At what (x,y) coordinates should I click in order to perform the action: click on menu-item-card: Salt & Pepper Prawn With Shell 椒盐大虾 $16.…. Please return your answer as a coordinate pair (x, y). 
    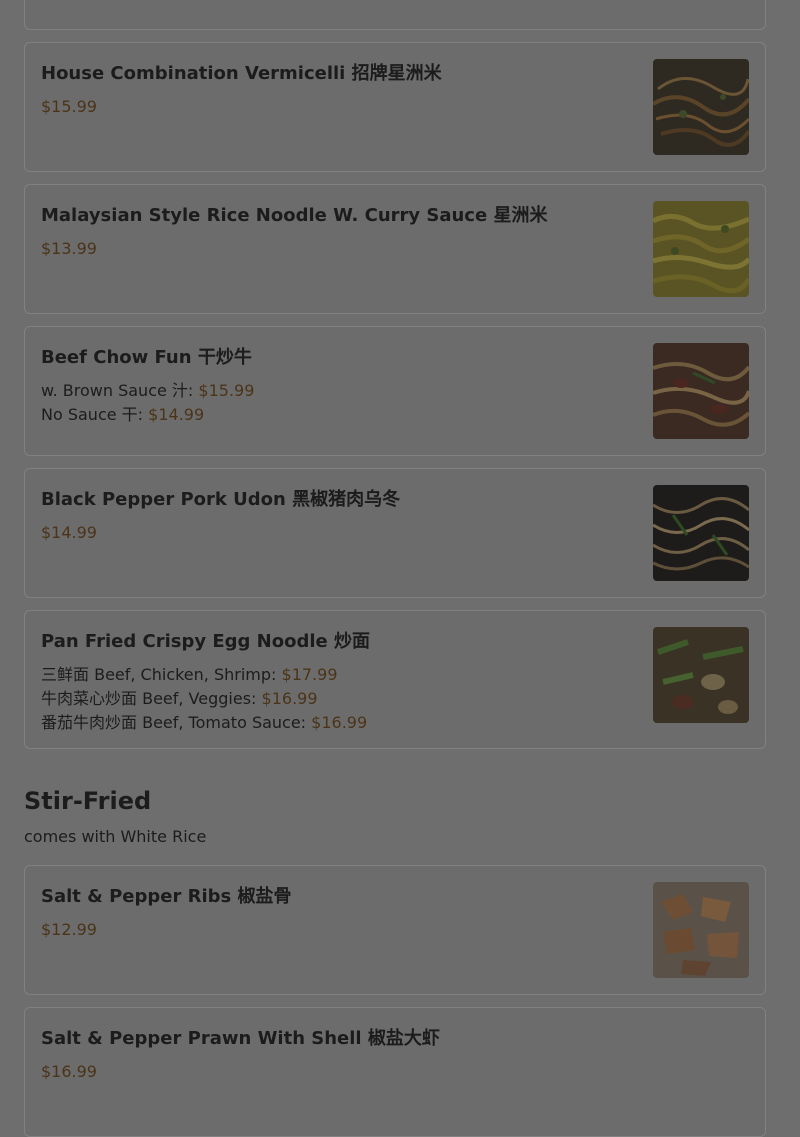
    Looking at the image, I should click on (395, 1072).